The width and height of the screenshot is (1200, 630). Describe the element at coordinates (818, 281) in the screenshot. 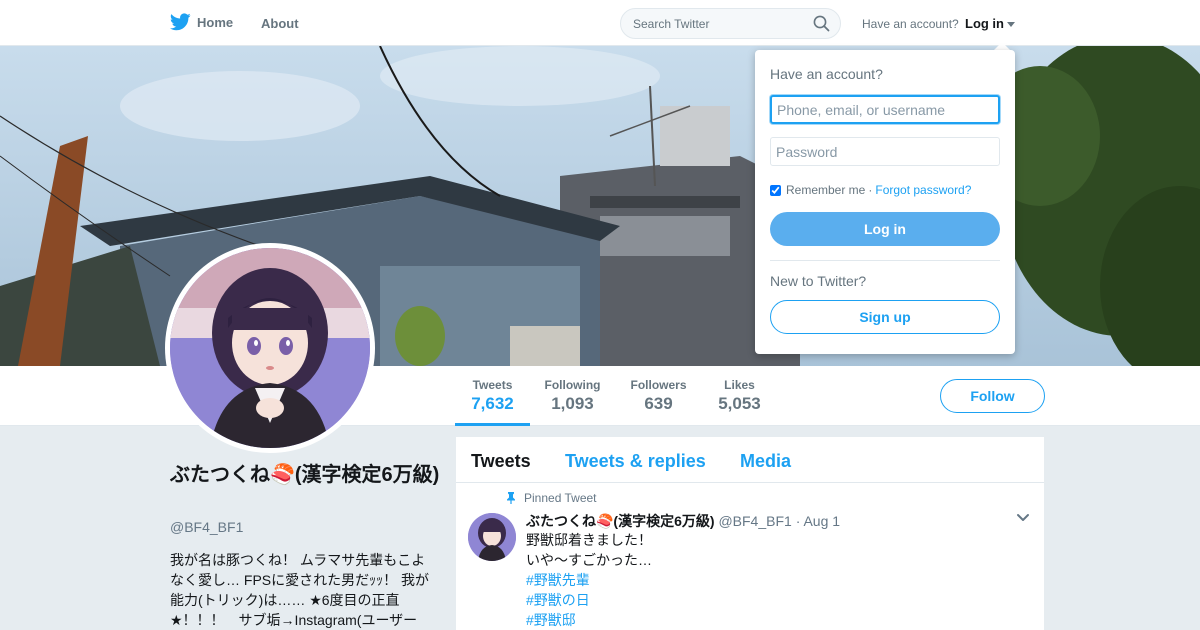

I see `new-to-twitter-text: New to Twitter?` at that location.